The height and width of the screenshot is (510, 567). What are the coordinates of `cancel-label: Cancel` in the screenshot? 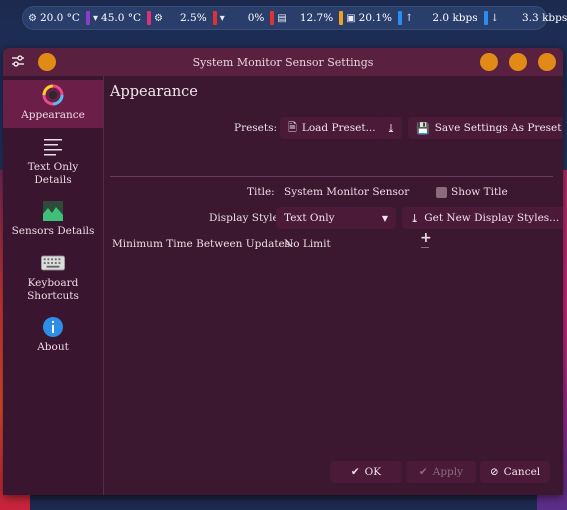 It's located at (522, 472).